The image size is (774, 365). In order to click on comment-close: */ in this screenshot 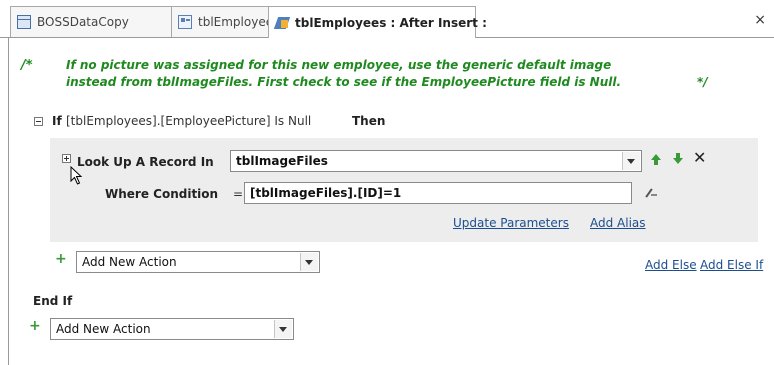, I will do `click(702, 82)`.